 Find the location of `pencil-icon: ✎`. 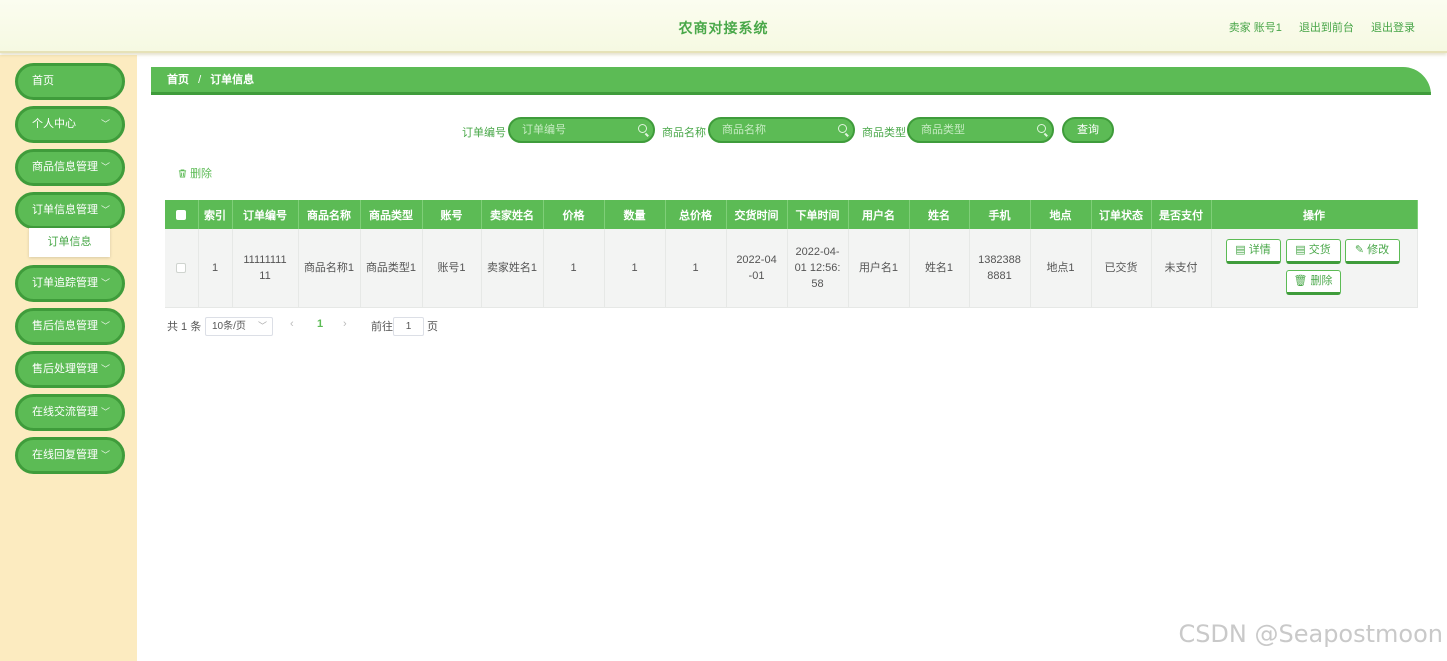

pencil-icon: ✎ is located at coordinates (1359, 250).